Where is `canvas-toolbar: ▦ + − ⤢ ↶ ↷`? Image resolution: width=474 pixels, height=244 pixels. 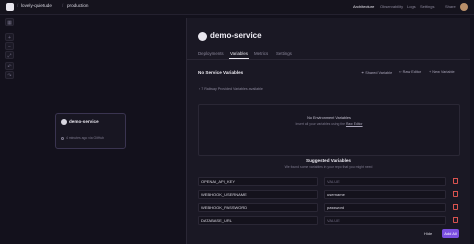 canvas-toolbar: ▦ + − ⤢ ↶ ↷ is located at coordinates (9, 48).